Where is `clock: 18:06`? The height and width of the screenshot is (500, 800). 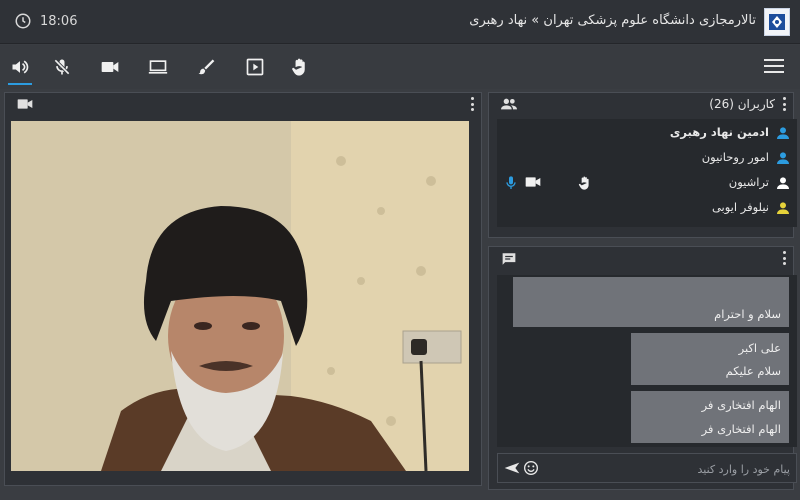 clock: 18:06 is located at coordinates (45, 21).